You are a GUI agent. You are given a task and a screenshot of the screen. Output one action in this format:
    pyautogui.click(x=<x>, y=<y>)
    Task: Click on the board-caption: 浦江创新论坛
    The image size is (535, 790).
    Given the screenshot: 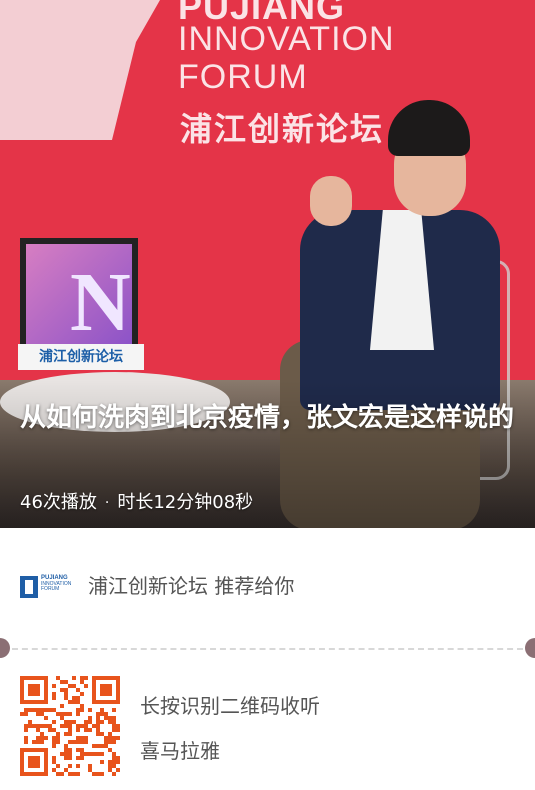 What is the action you would take?
    pyautogui.click(x=81, y=357)
    